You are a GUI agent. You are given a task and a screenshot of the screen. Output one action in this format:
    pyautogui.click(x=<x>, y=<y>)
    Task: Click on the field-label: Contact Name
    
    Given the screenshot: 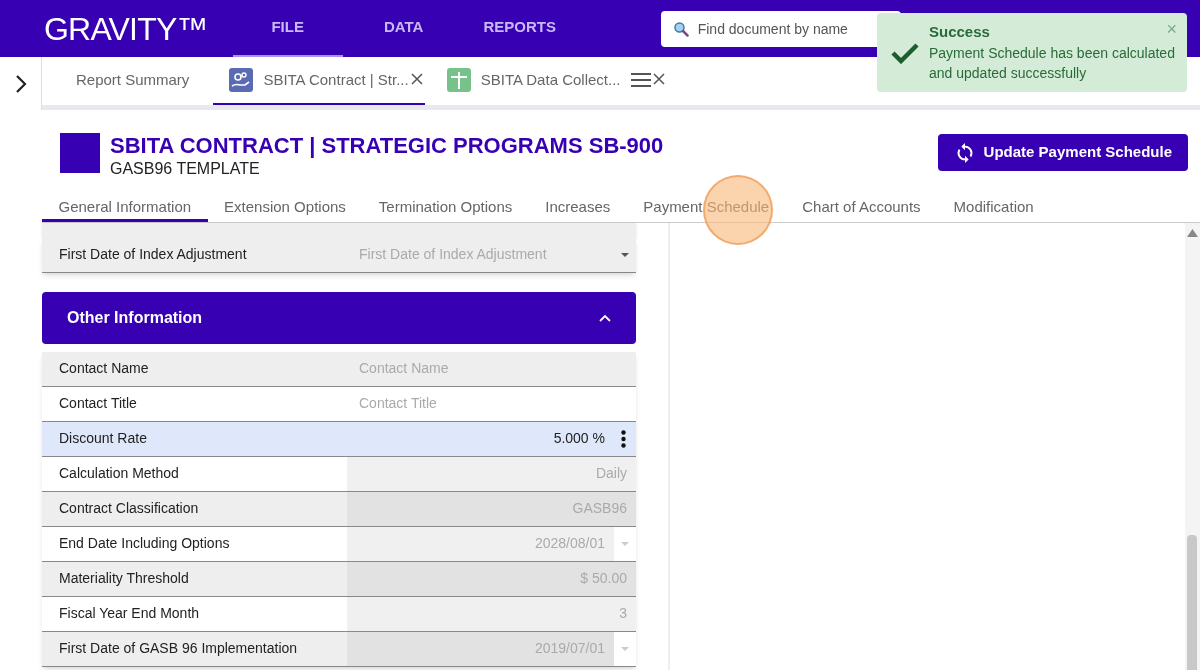 What is the action you would take?
    pyautogui.click(x=104, y=368)
    